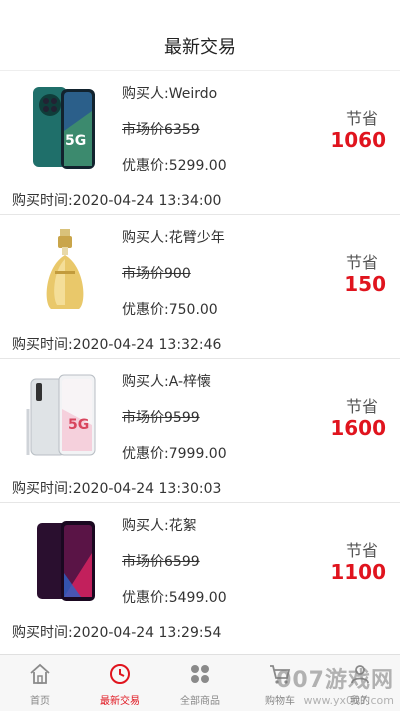  I want to click on market-price: 市场价6359, so click(161, 130).